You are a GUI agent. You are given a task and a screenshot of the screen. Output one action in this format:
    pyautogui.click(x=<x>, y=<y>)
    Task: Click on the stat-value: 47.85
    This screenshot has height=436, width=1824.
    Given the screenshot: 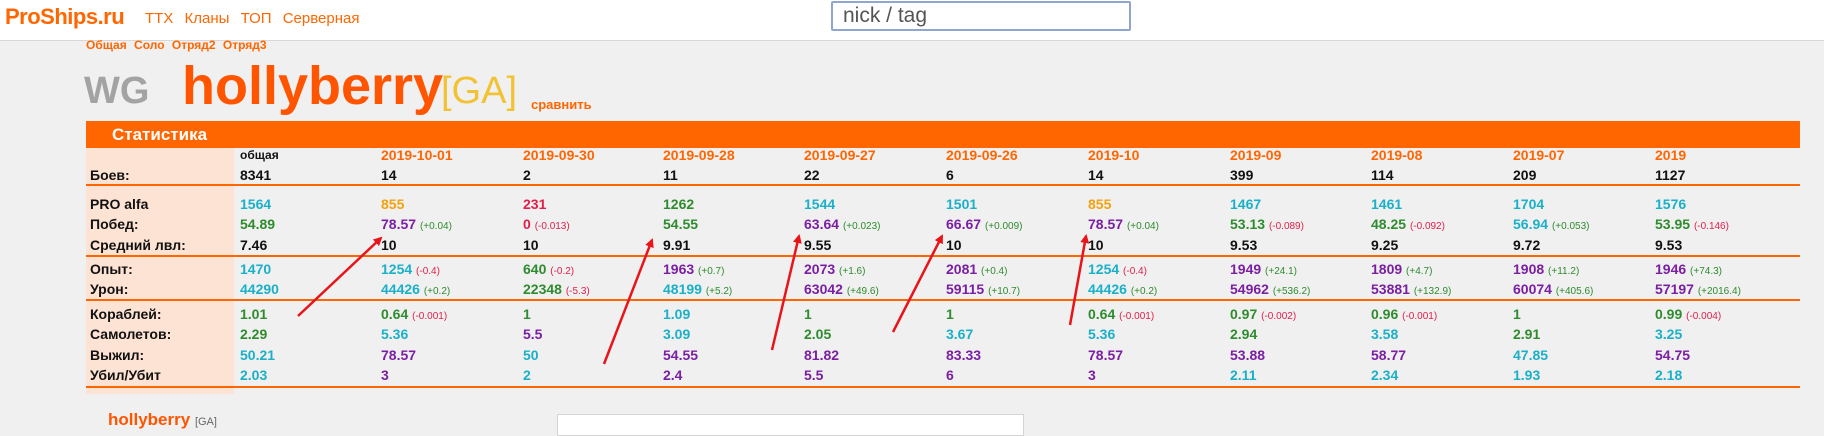 What is the action you would take?
    pyautogui.click(x=1531, y=355)
    